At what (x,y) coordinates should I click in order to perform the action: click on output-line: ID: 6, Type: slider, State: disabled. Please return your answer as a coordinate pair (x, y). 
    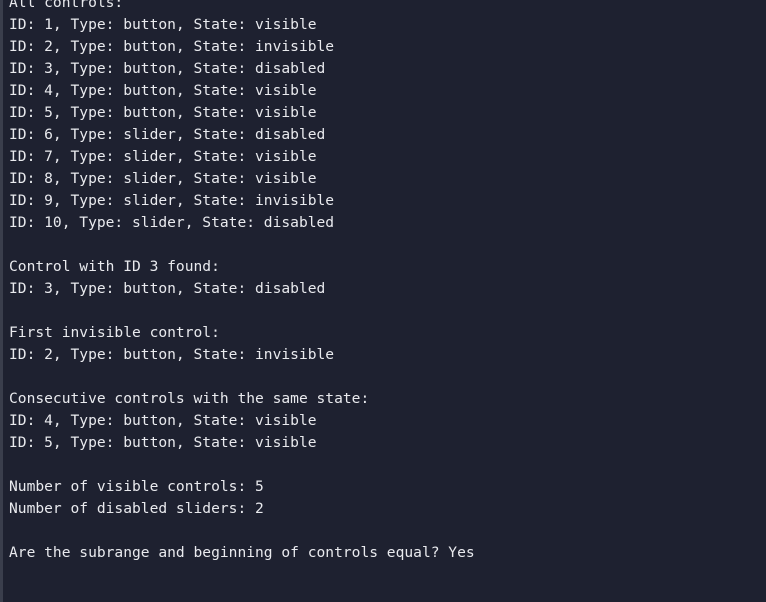
    Looking at the image, I should click on (167, 134).